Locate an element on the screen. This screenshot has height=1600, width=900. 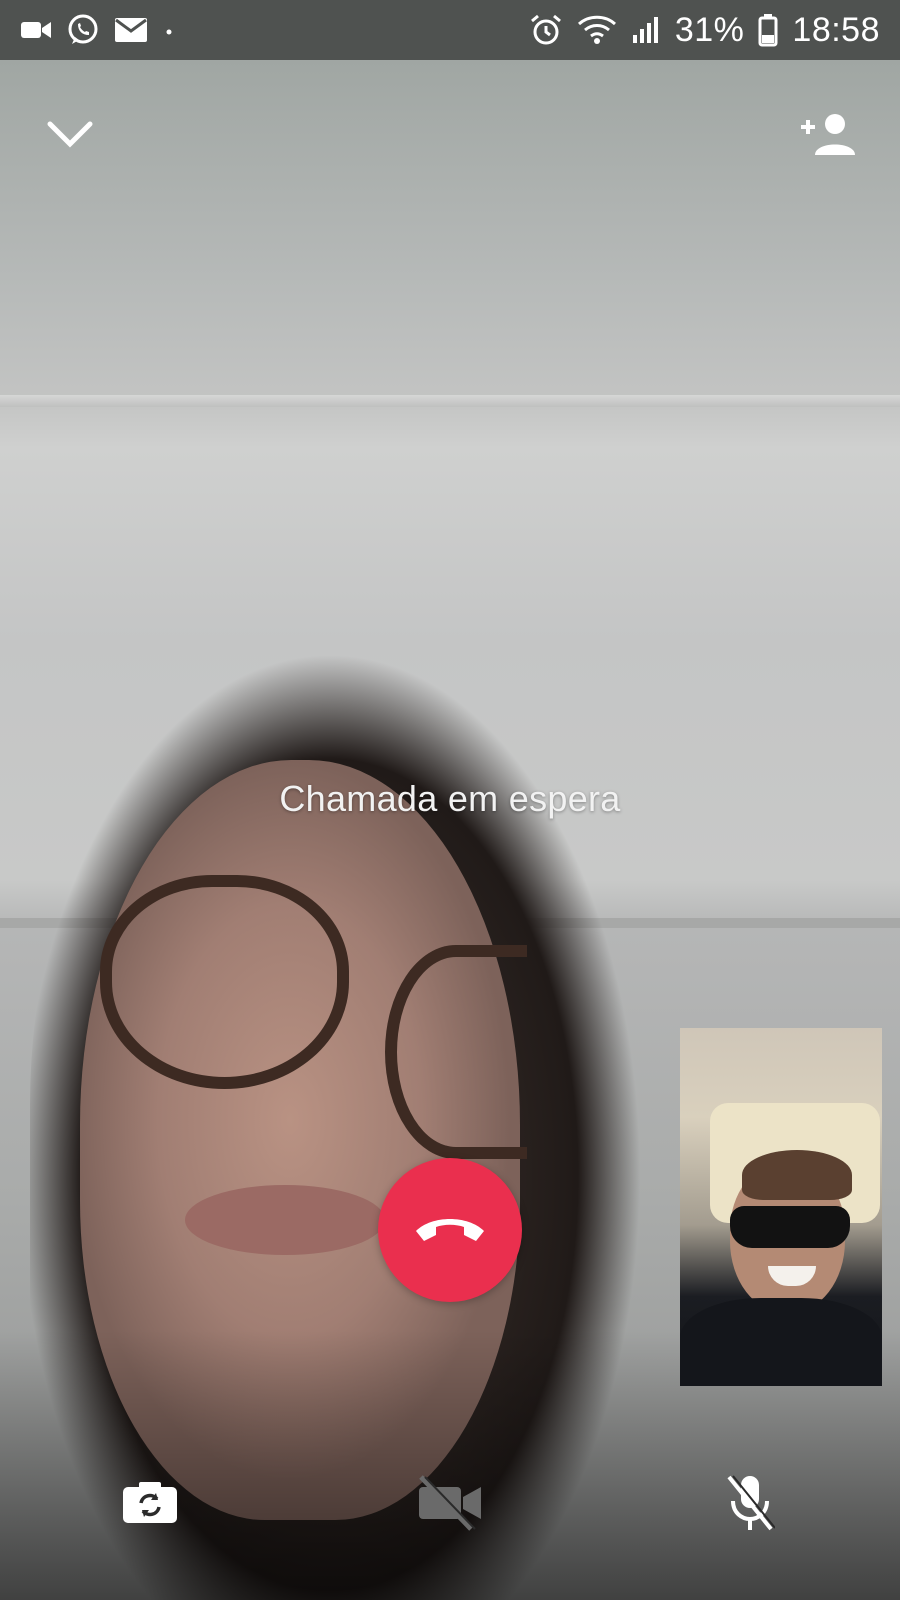
toggle-video-button is located at coordinates (450, 1505).